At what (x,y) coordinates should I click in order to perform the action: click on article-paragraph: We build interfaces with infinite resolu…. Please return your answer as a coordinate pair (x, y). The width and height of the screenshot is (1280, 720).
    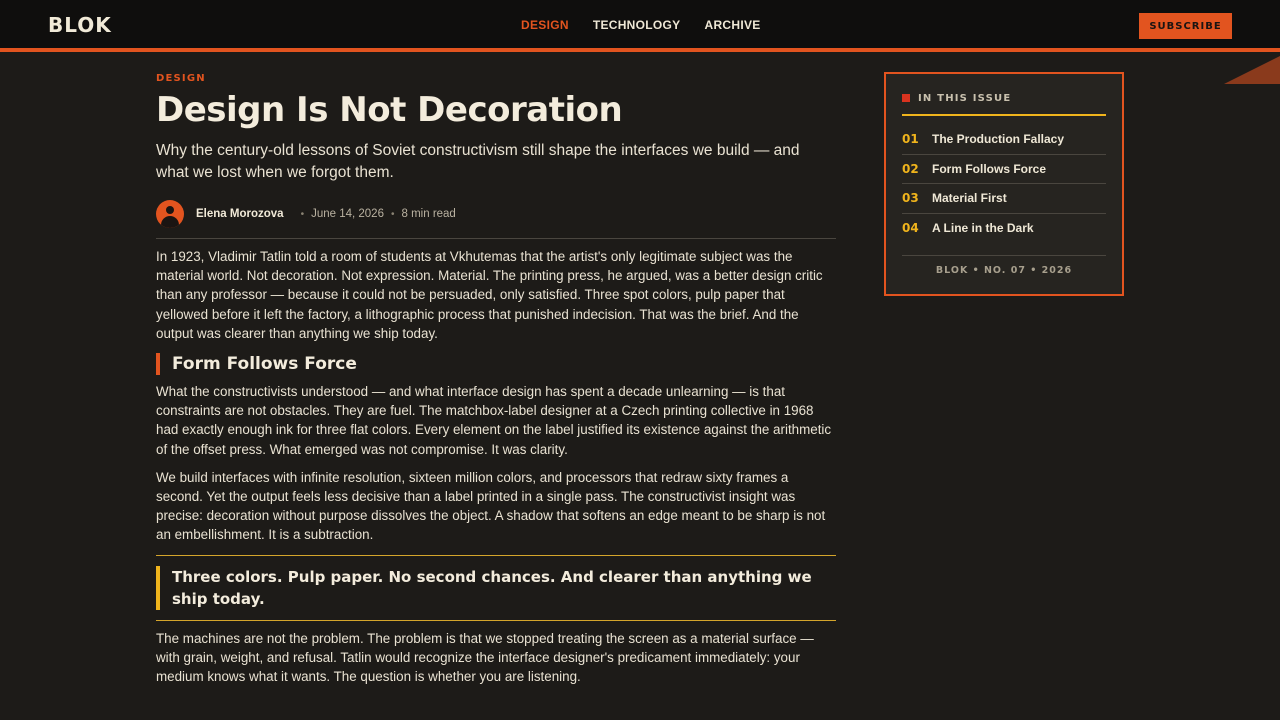
    Looking at the image, I should click on (491, 506).